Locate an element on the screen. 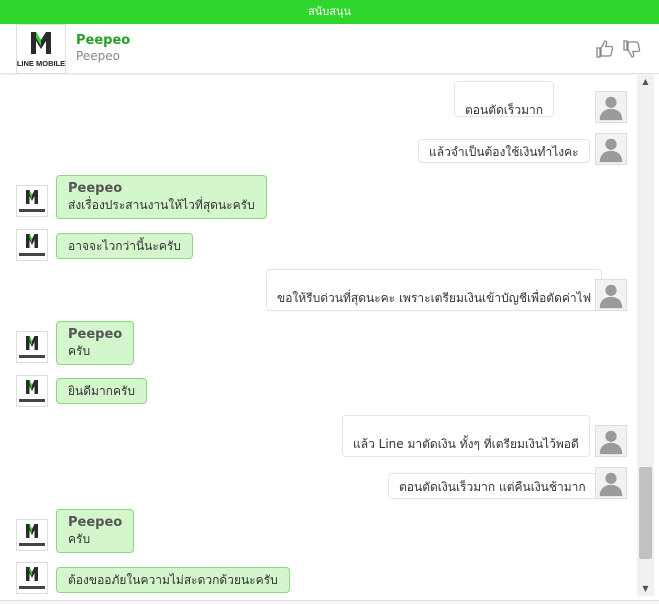 Image resolution: width=659 pixels, height=604 pixels. agent-name: Peepeo is located at coordinates (103, 40).